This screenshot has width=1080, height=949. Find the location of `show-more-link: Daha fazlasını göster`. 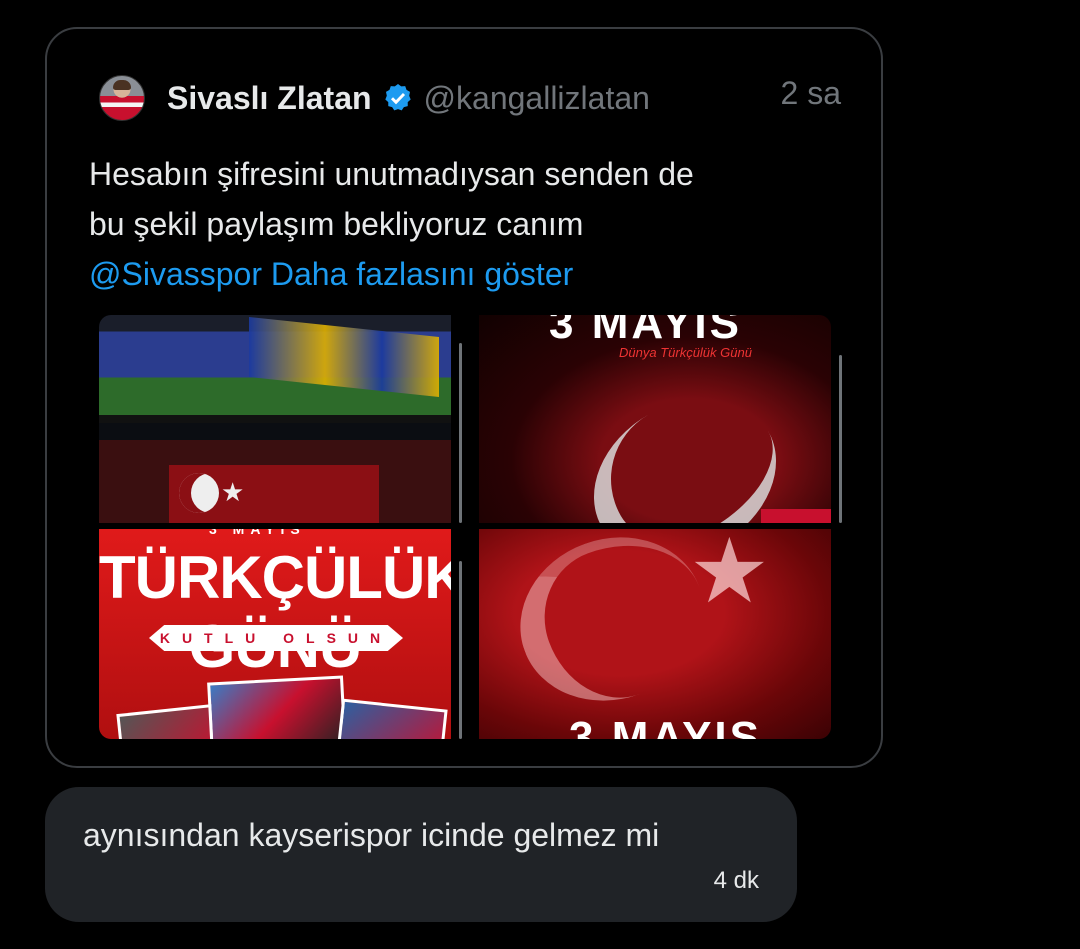

show-more-link: Daha fazlasını göster is located at coordinates (422, 274).